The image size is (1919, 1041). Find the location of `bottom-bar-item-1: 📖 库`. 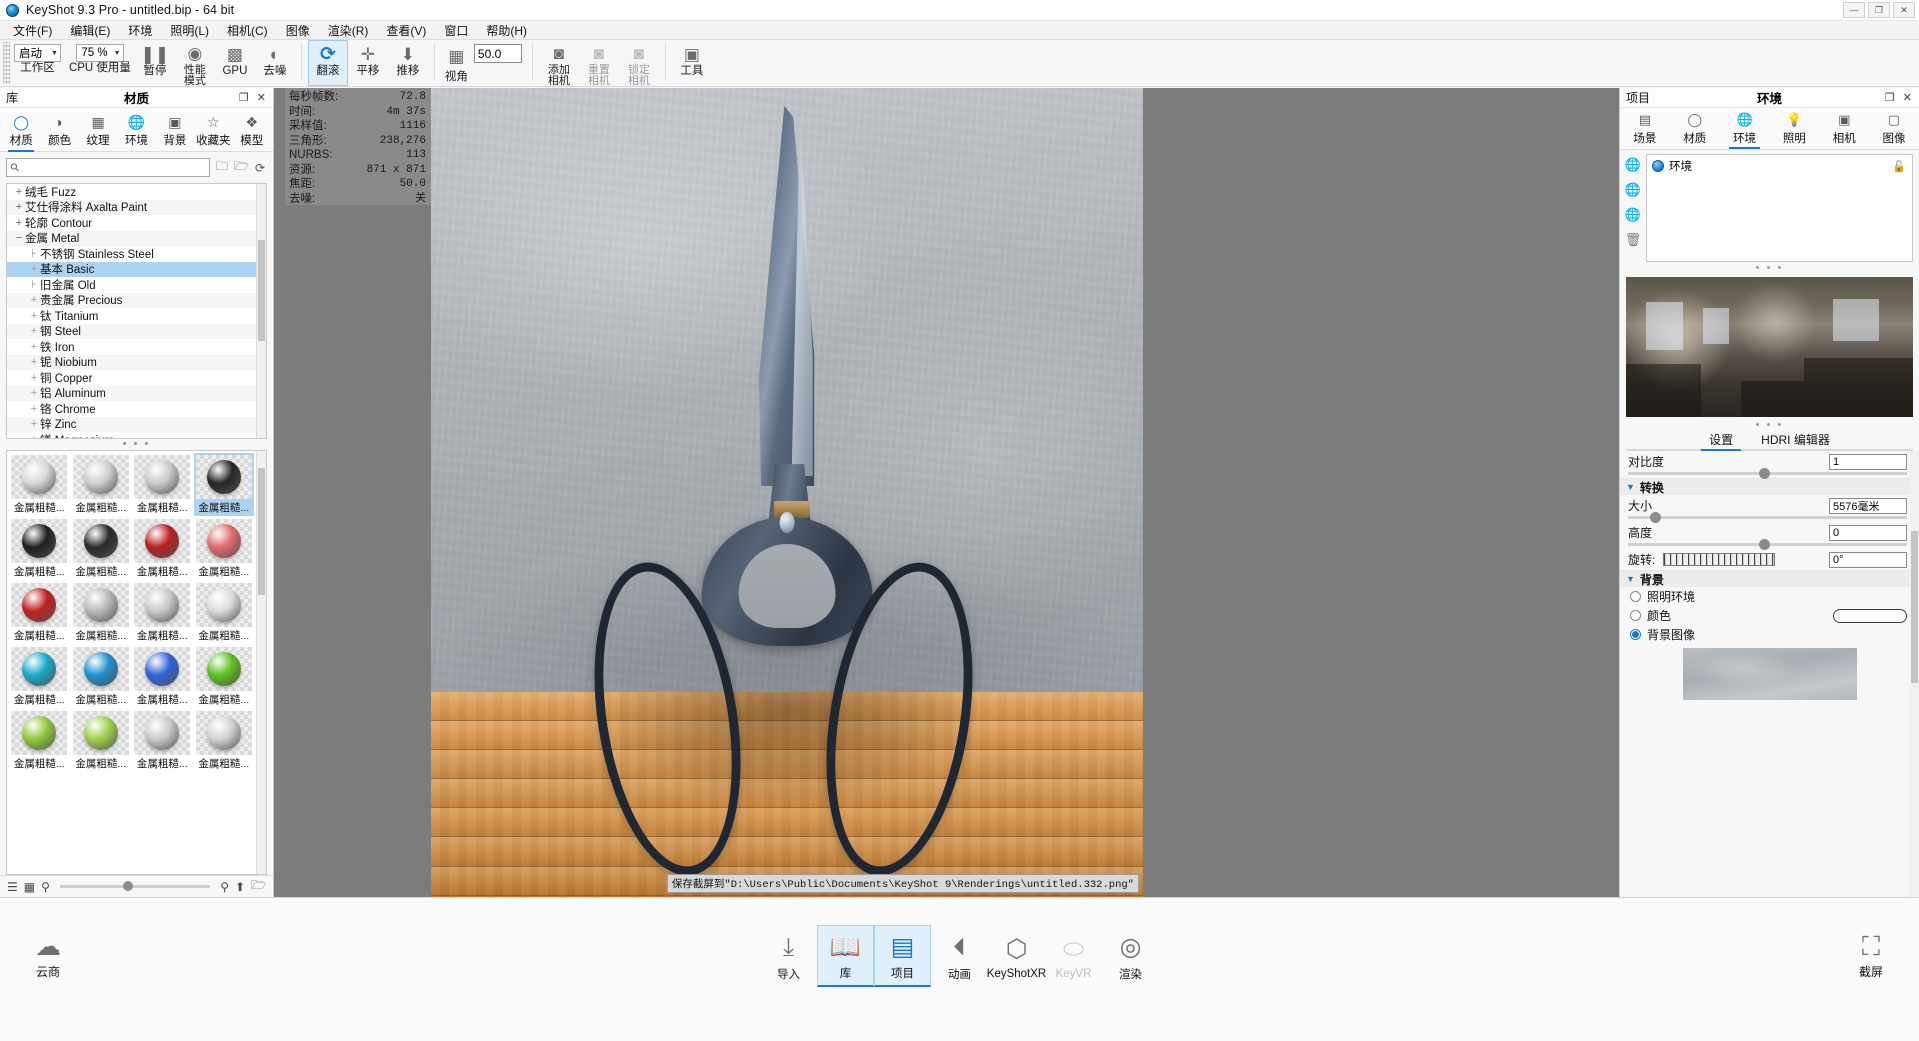

bottom-bar-item-1: 📖 库 is located at coordinates (845, 956).